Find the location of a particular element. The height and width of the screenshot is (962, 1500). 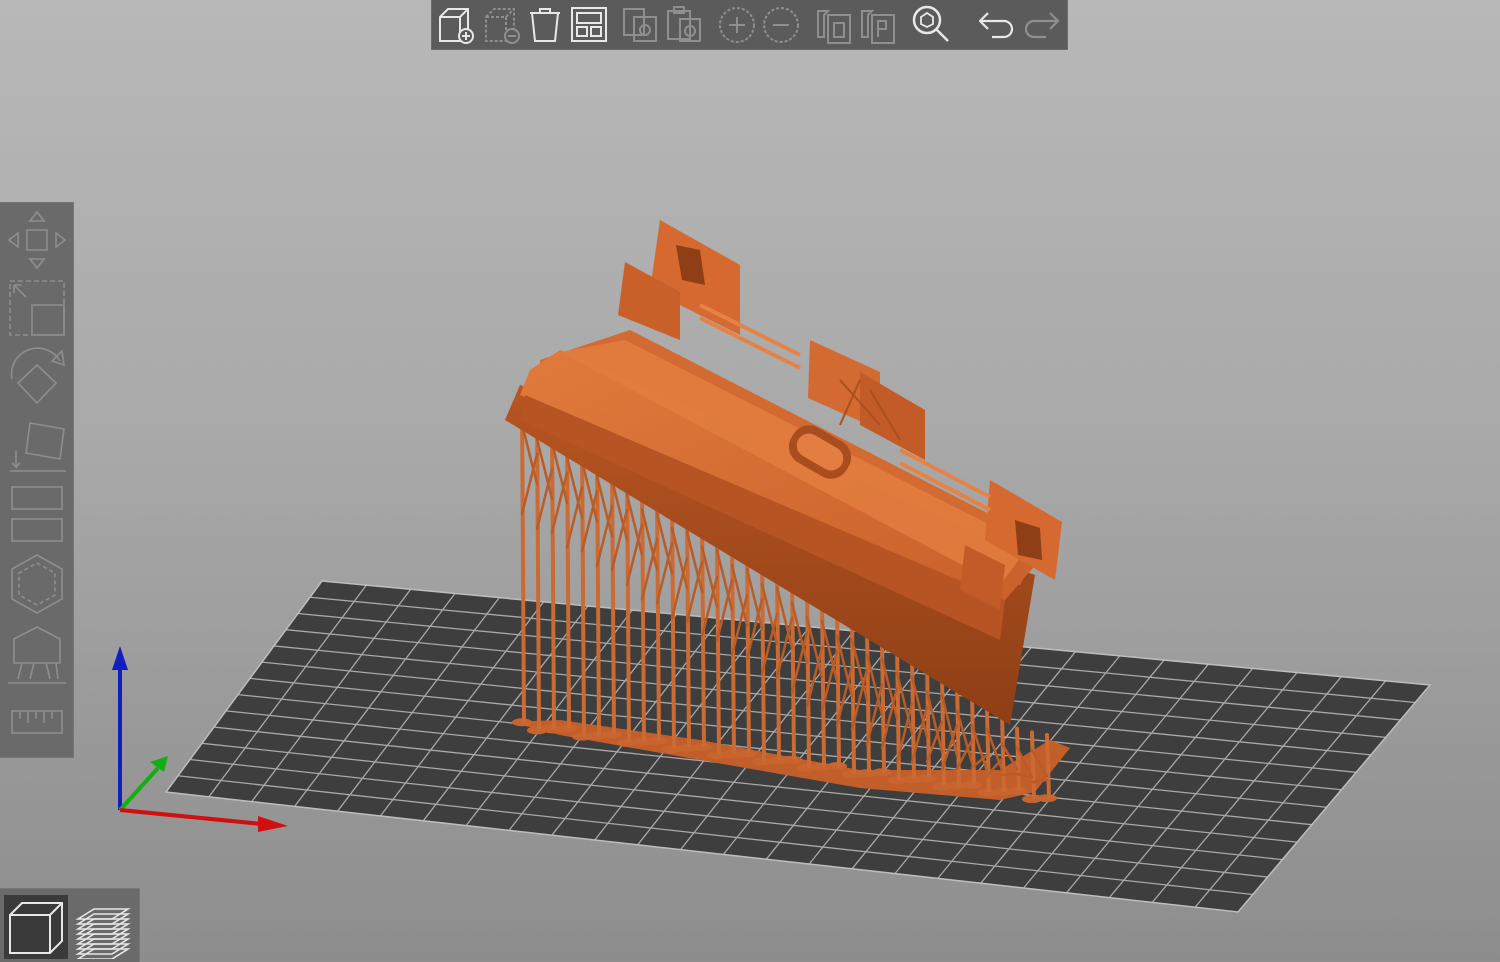

scale-icon is located at coordinates (37, 308).